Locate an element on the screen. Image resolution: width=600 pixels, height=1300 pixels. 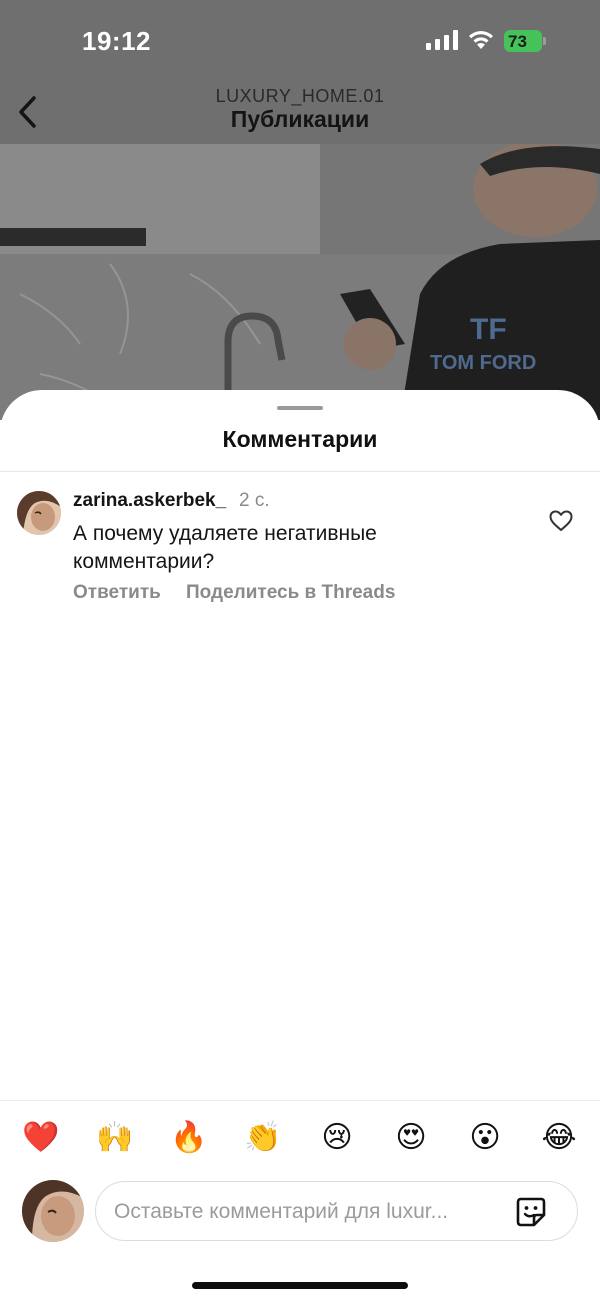
comment-time: 2 с. is located at coordinates (254, 500).